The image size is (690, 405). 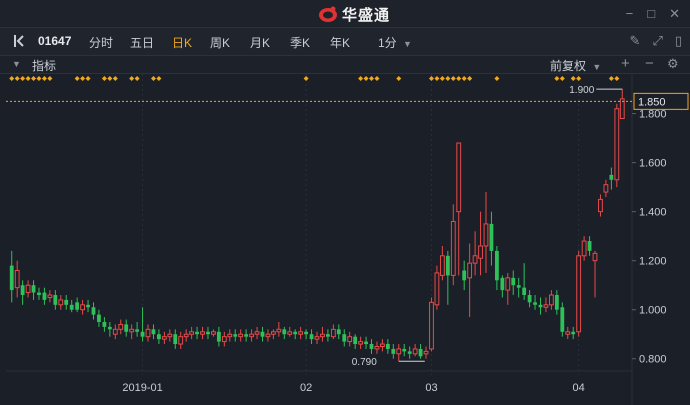 What do you see at coordinates (674, 14) in the screenshot?
I see `close-icon: ✕` at bounding box center [674, 14].